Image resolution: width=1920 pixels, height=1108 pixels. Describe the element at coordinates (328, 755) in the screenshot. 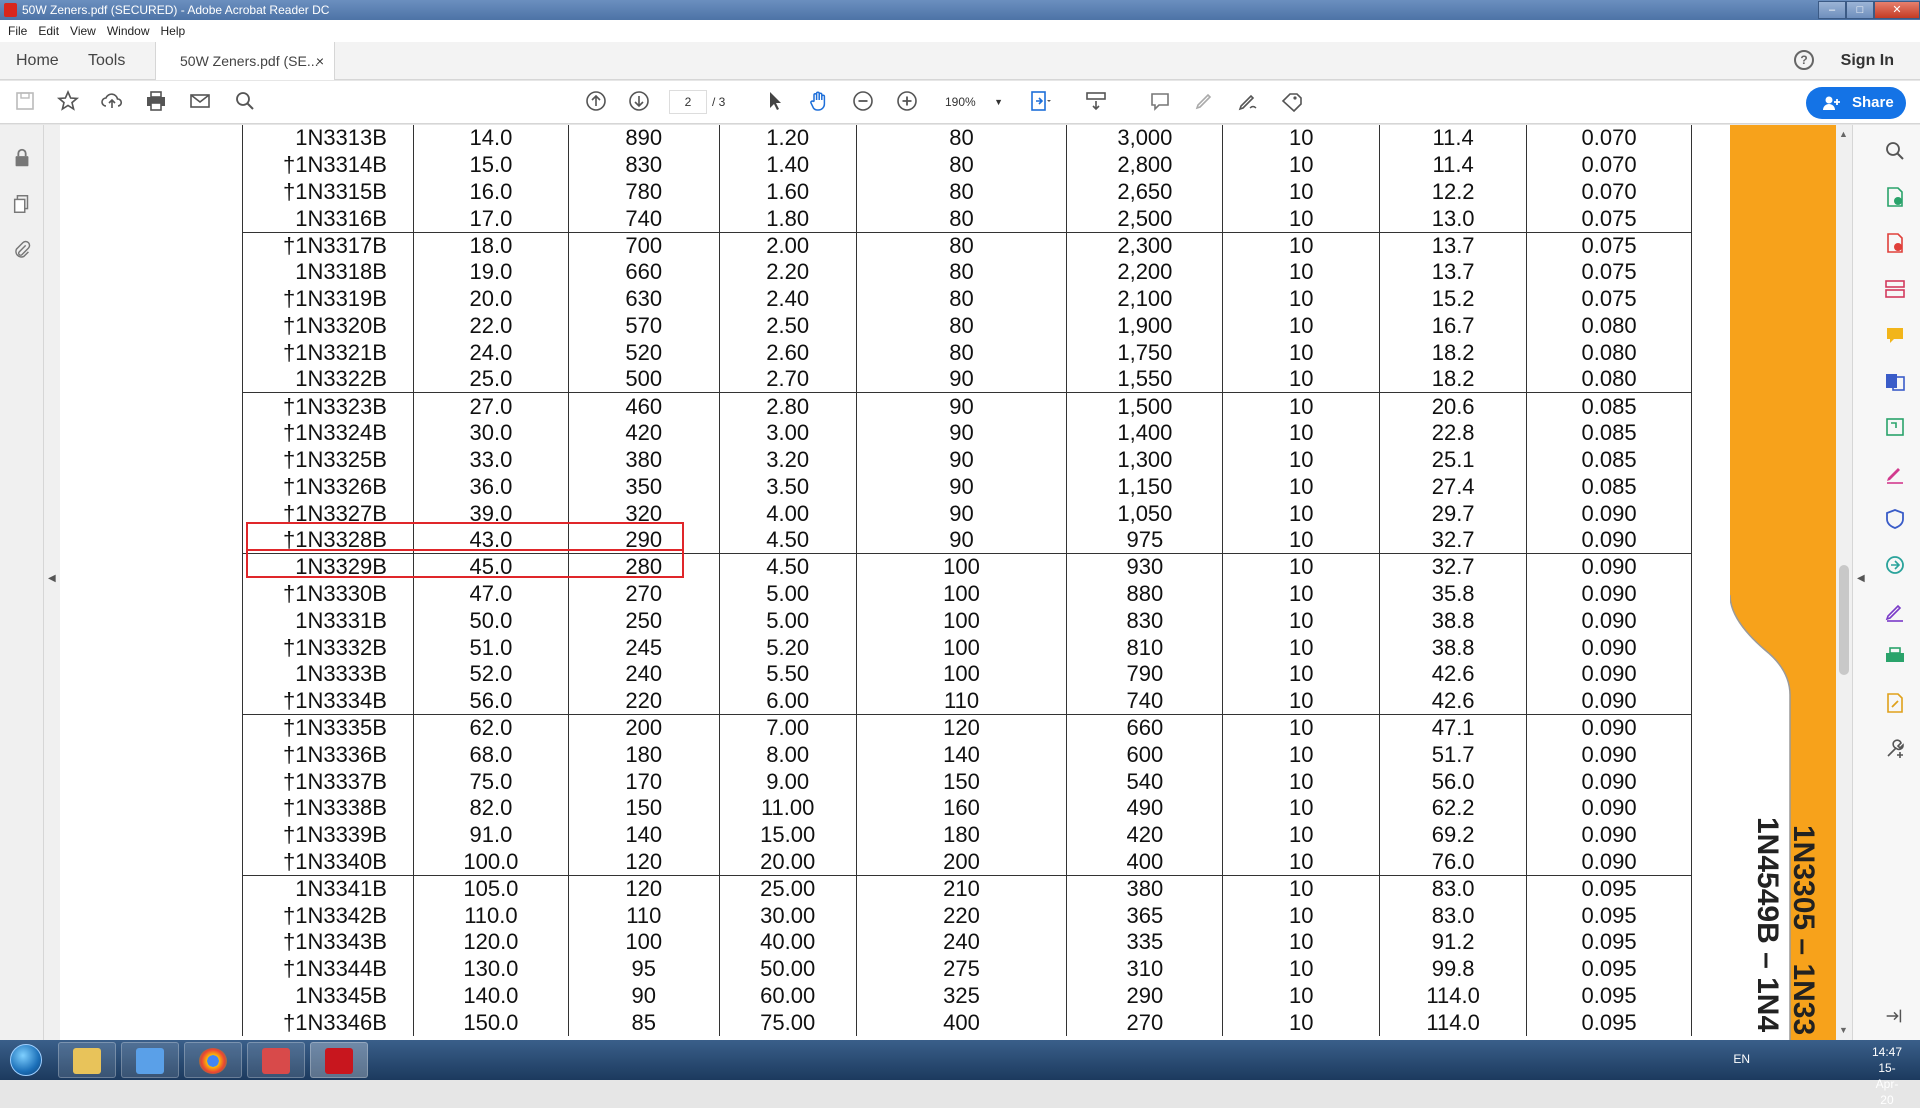

I see `part-number-cell: †1N3336B` at that location.